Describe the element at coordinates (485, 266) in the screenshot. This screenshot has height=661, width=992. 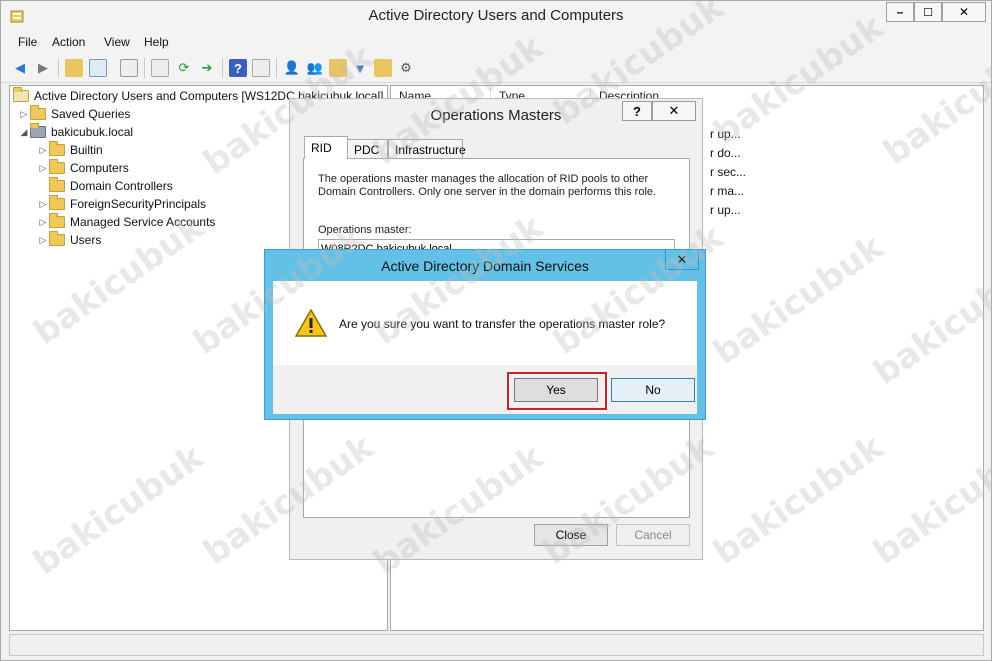
I see `confirm-dialog-title: Active Directory Domain Services` at that location.